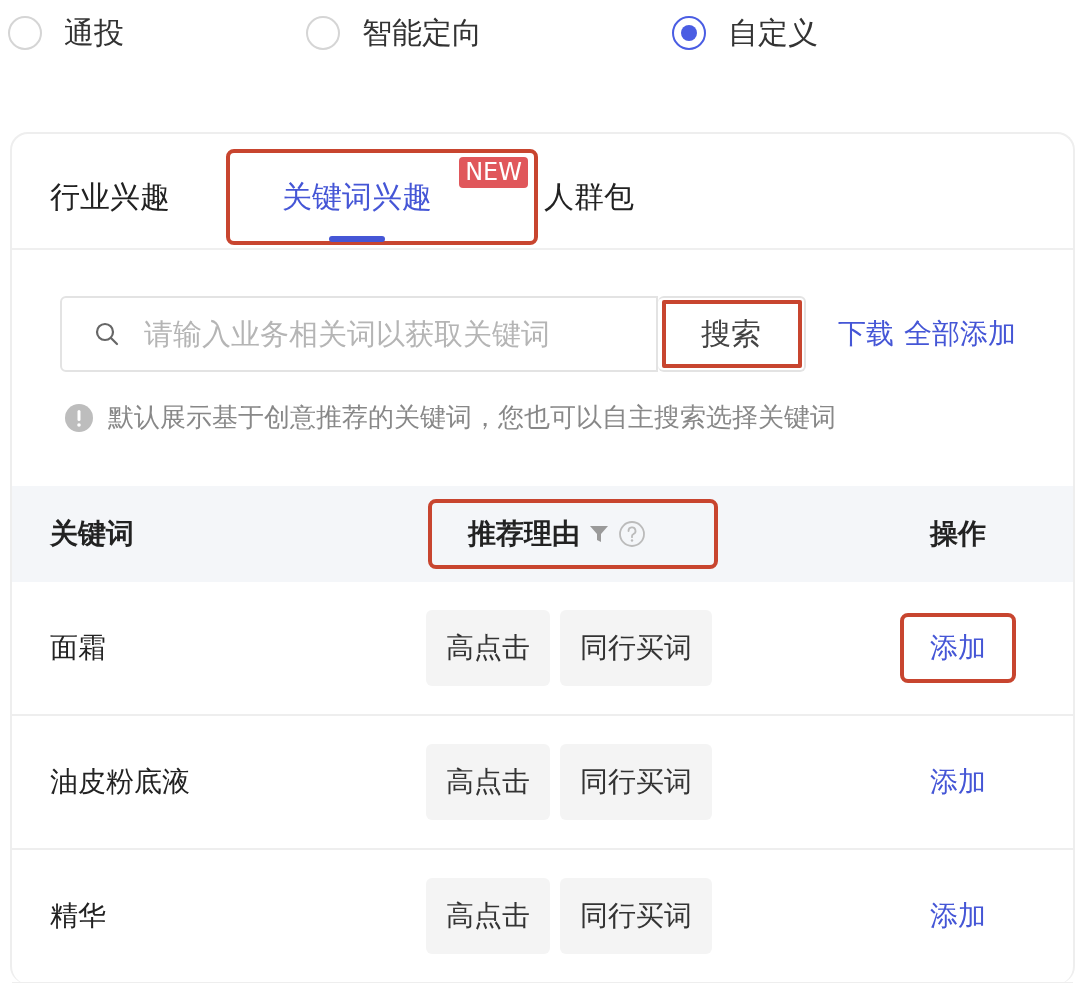 This screenshot has height=983, width=1080. I want to click on new-badge: NEW, so click(493, 172).